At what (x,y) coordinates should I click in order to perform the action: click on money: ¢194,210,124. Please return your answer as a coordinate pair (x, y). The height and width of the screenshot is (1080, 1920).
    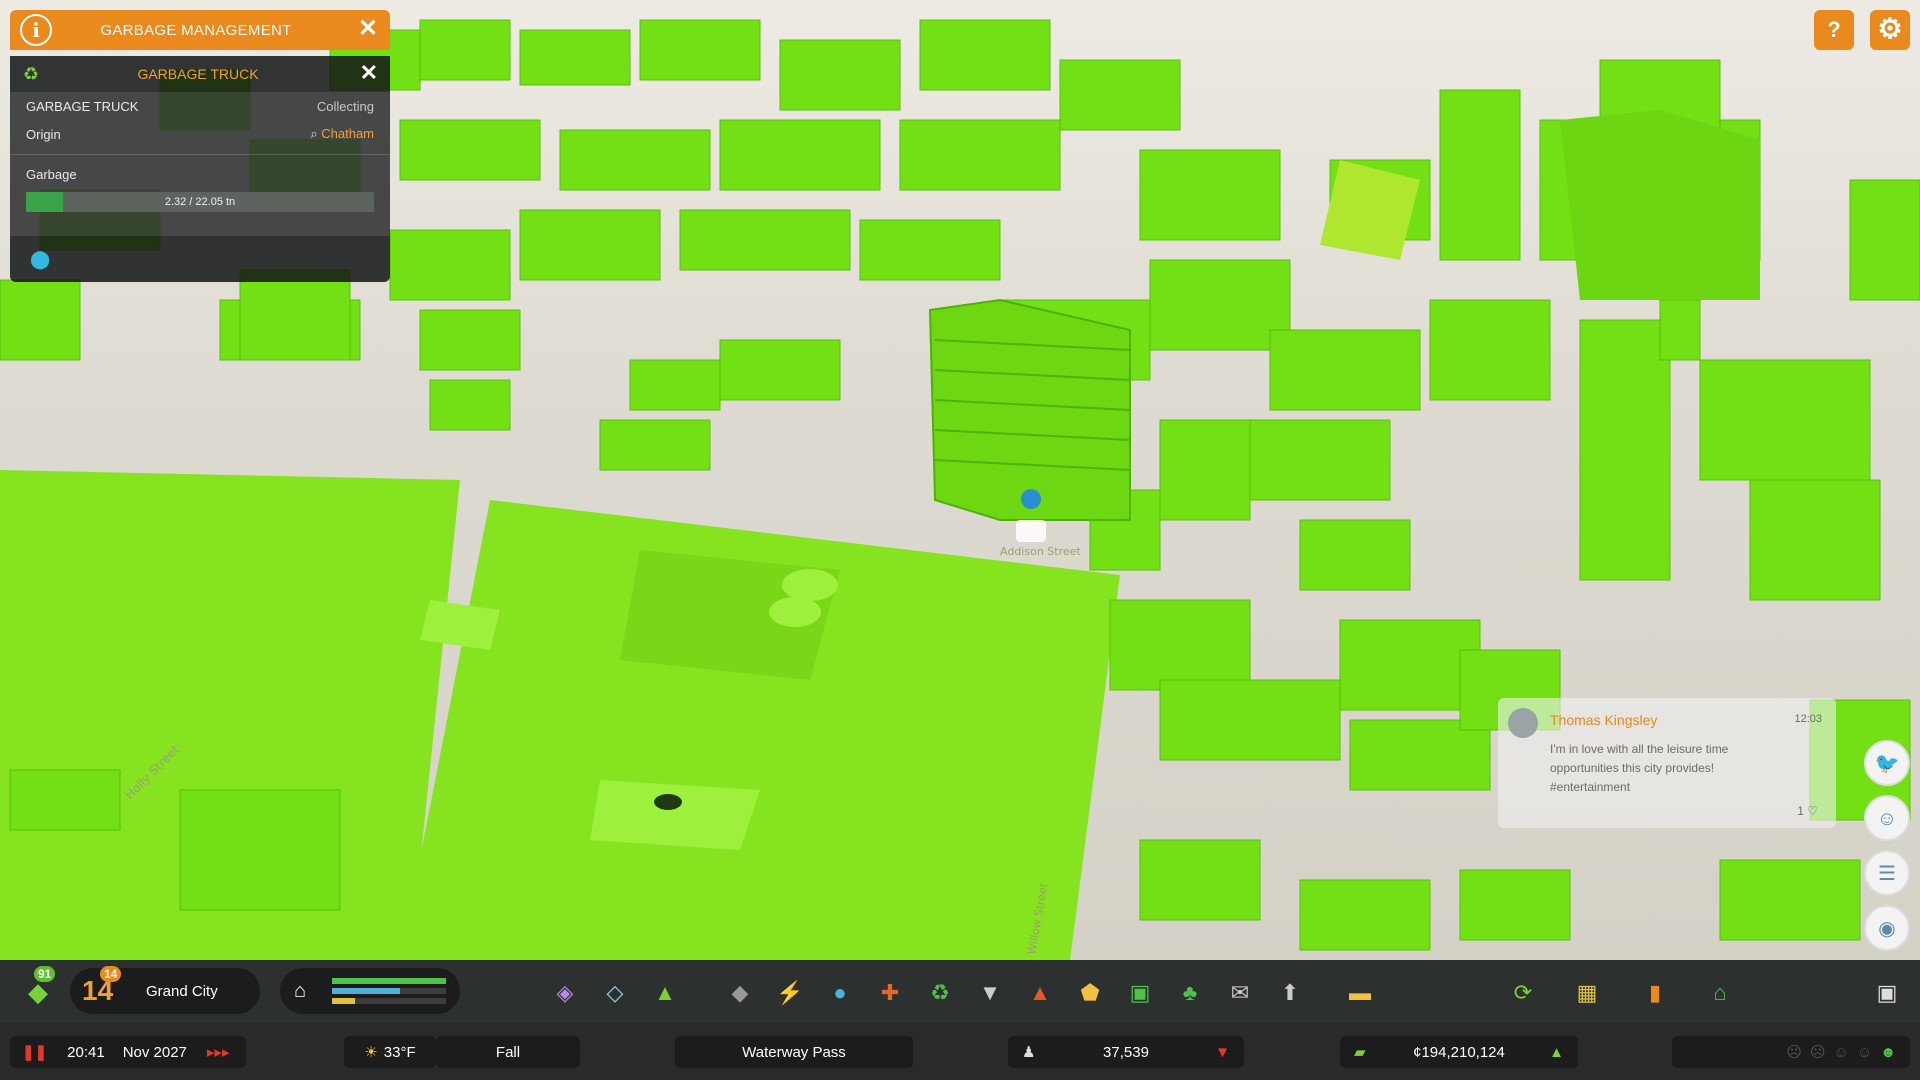
    Looking at the image, I should click on (1459, 1052).